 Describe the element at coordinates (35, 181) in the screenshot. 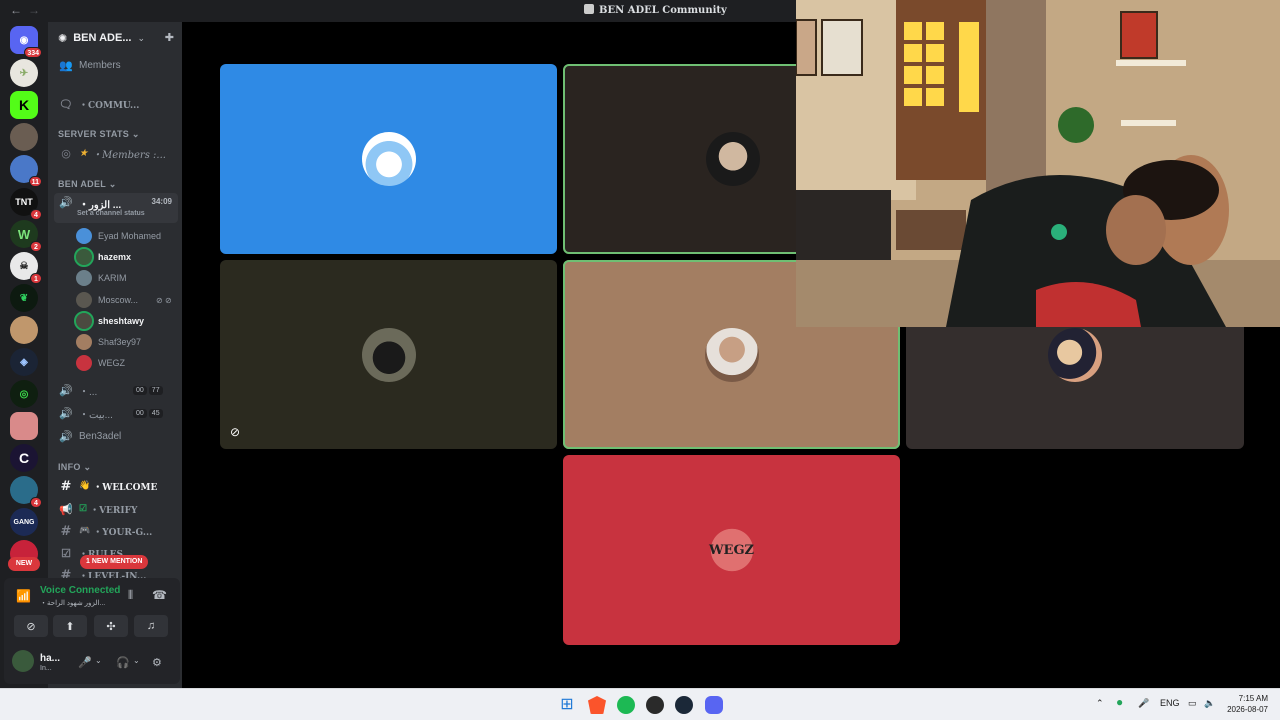

I see `unread-badge: 11` at that location.